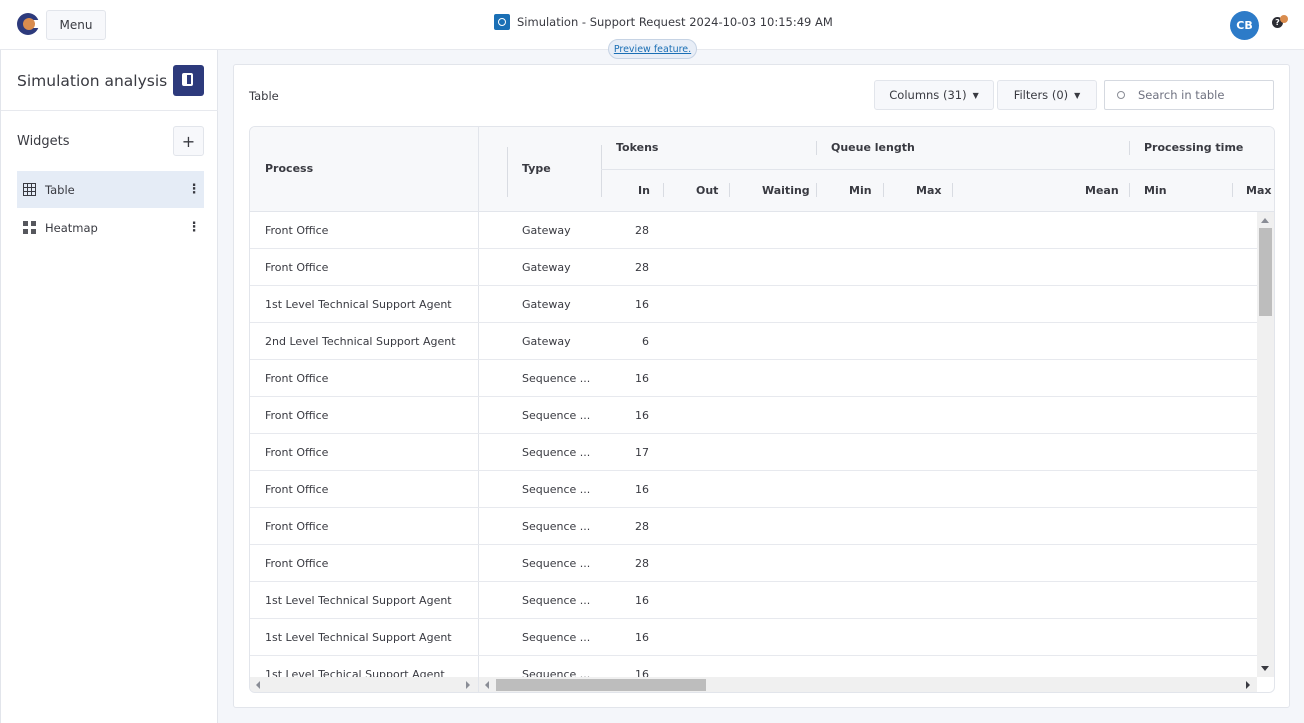  What do you see at coordinates (188, 141) in the screenshot?
I see `add-widget-button: +` at bounding box center [188, 141].